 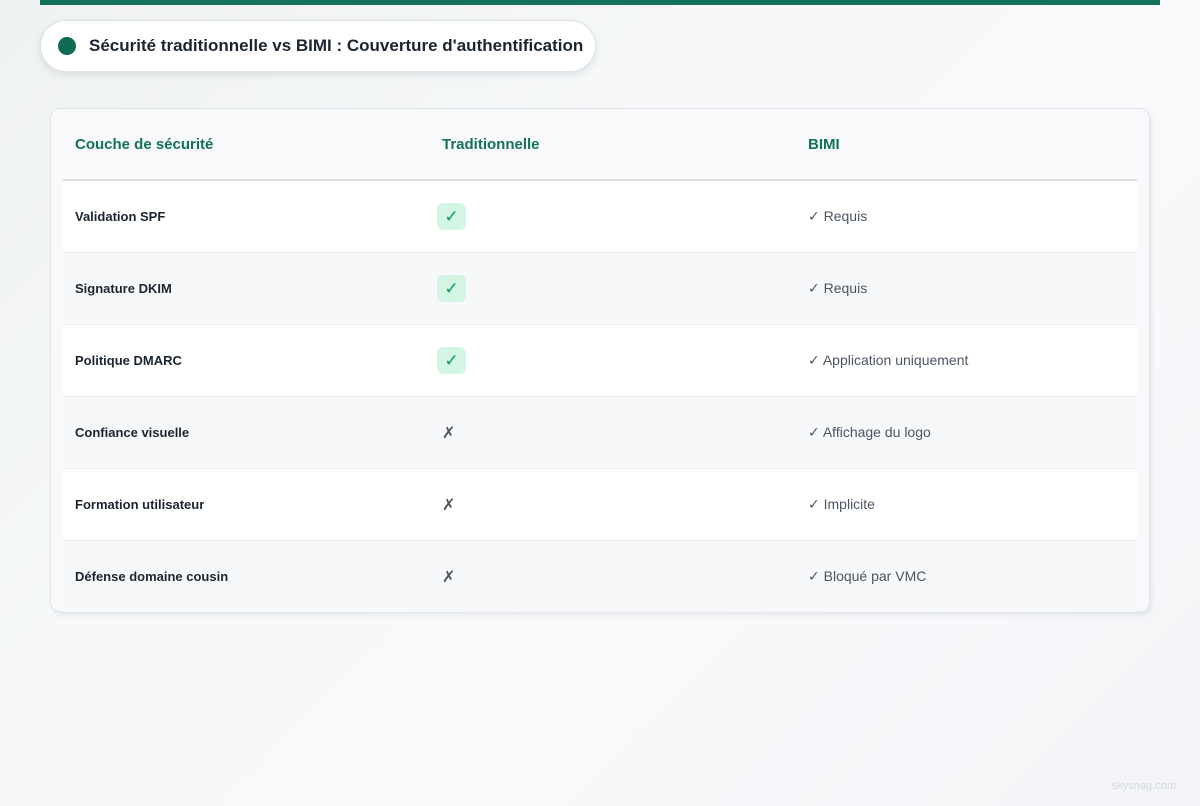 I want to click on row-security-layer: Validation SPF, so click(x=120, y=216).